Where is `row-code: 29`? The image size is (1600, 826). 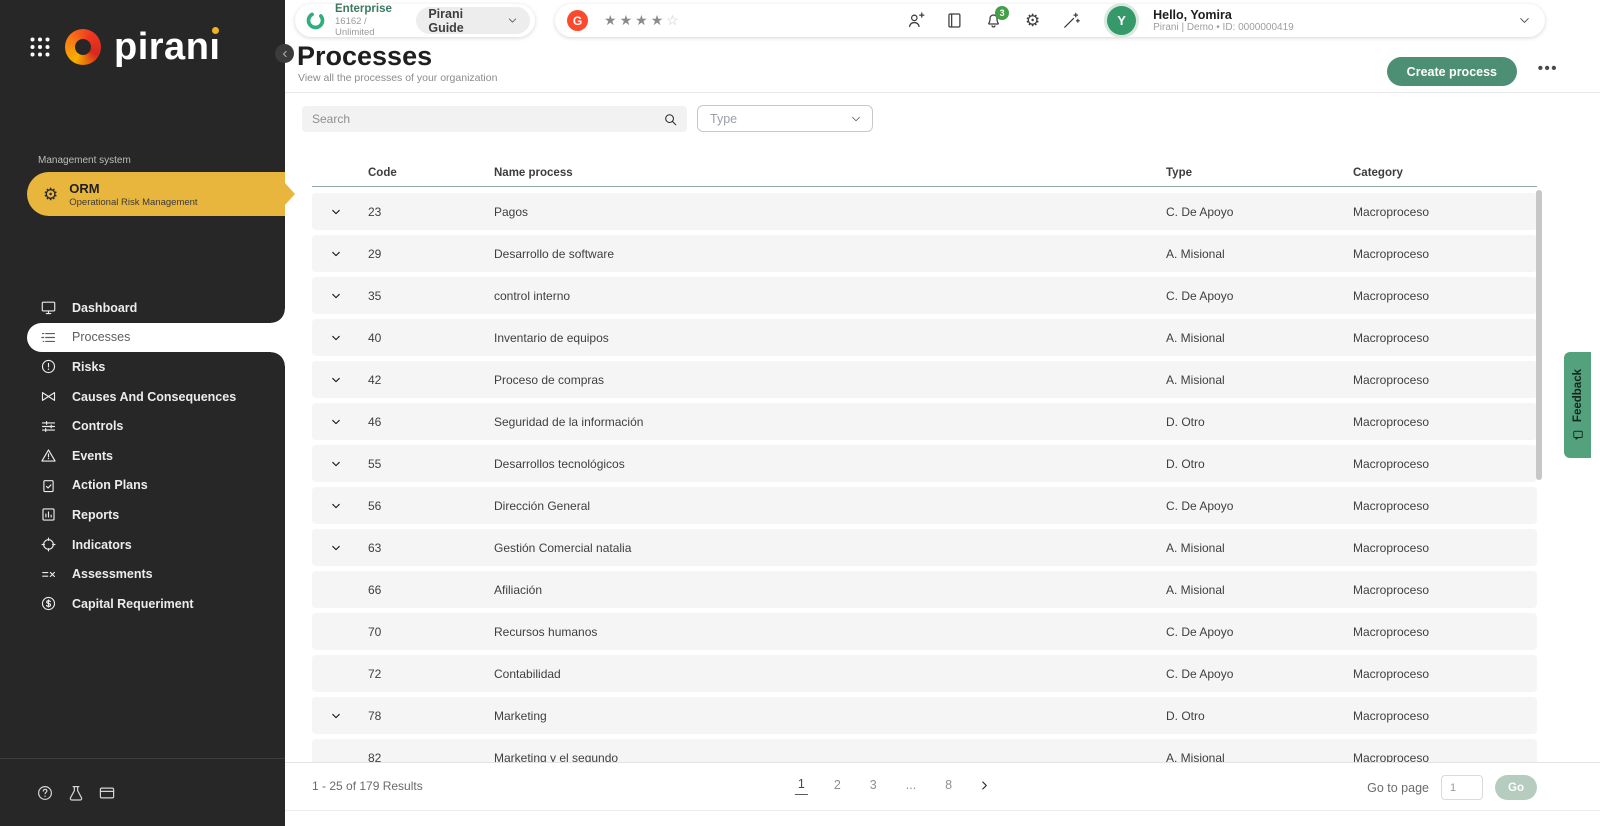 row-code: 29 is located at coordinates (375, 253).